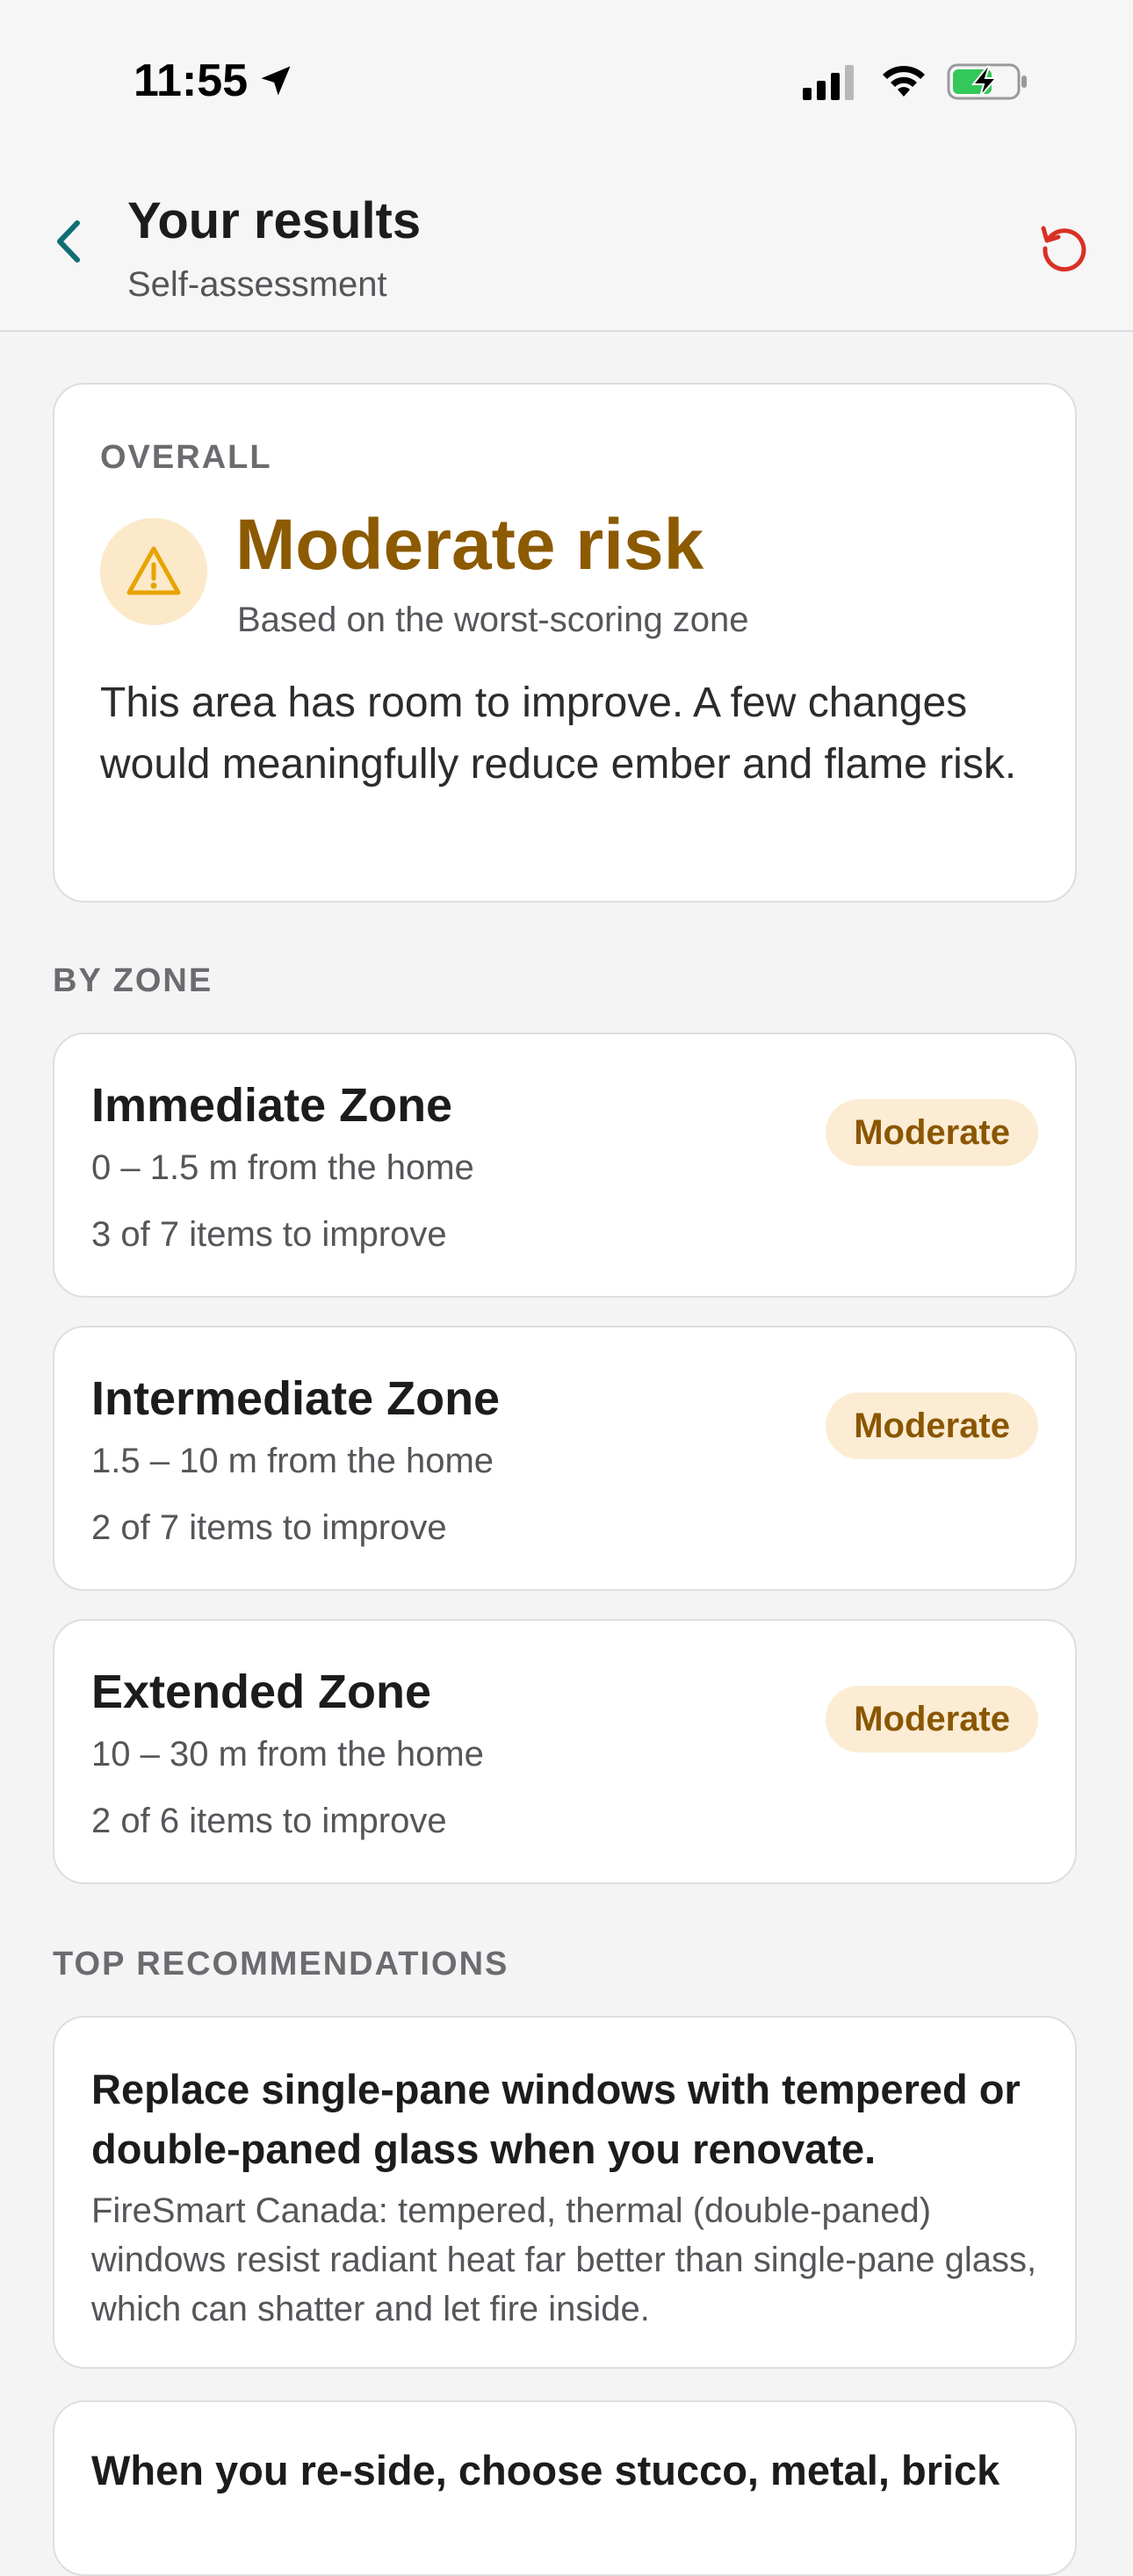 Image resolution: width=1133 pixels, height=2576 pixels. Describe the element at coordinates (287, 1754) in the screenshot. I see `zone-distance: 10 – 30 m from the home` at that location.